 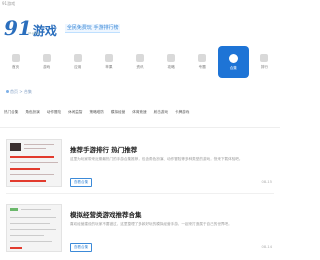 I want to click on logo-subtext: 91game, so click(x=34, y=33).